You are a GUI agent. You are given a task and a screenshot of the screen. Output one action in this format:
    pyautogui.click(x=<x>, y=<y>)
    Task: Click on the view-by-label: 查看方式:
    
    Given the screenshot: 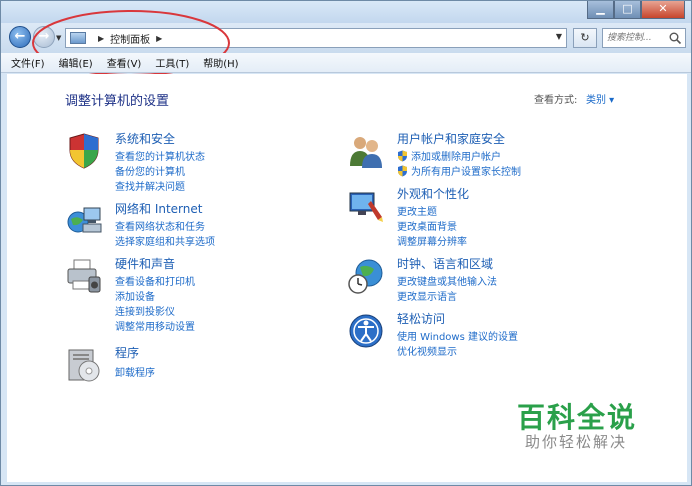 What is the action you would take?
    pyautogui.click(x=556, y=100)
    